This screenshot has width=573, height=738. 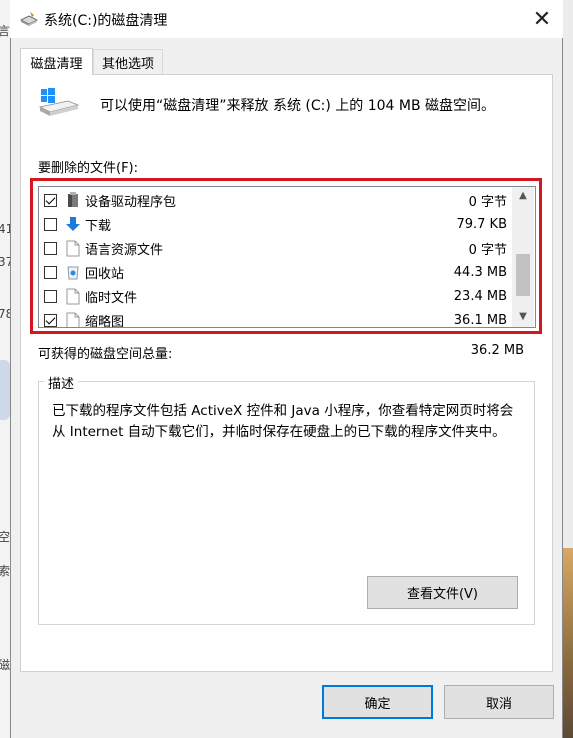 What do you see at coordinates (88, 168) in the screenshot?
I see `files-to-delete-label: 要删除的文件(F):` at bounding box center [88, 168].